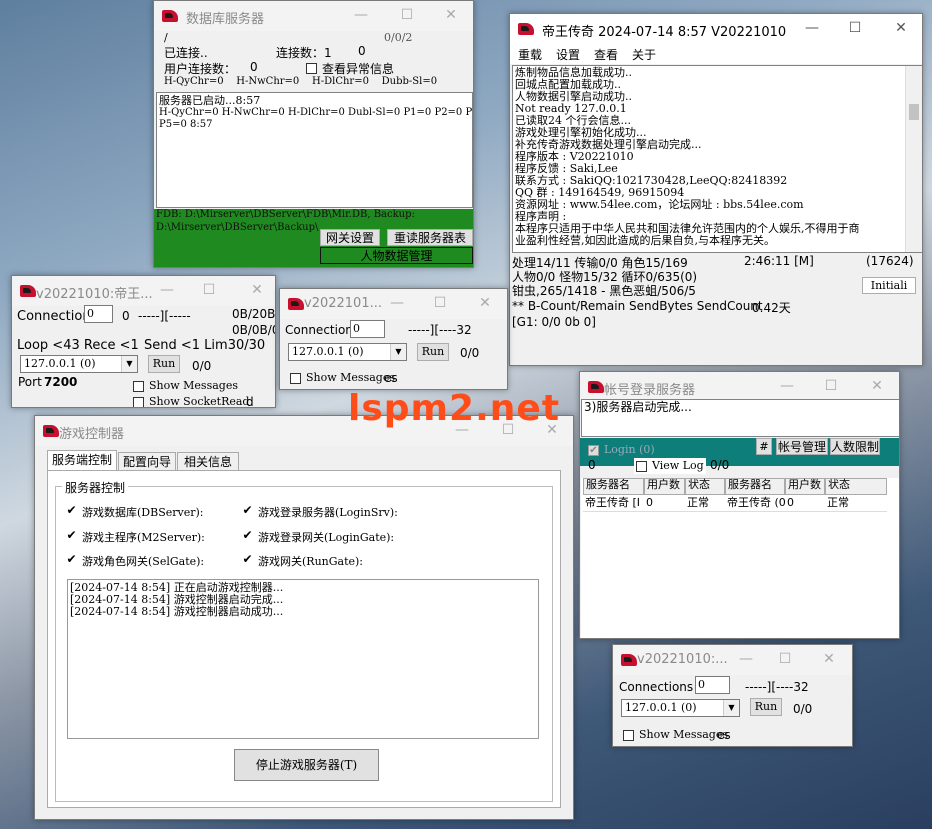 The image size is (932, 829). Describe the element at coordinates (593, 450) in the screenshot. I see `login-checkbox: ✔` at that location.